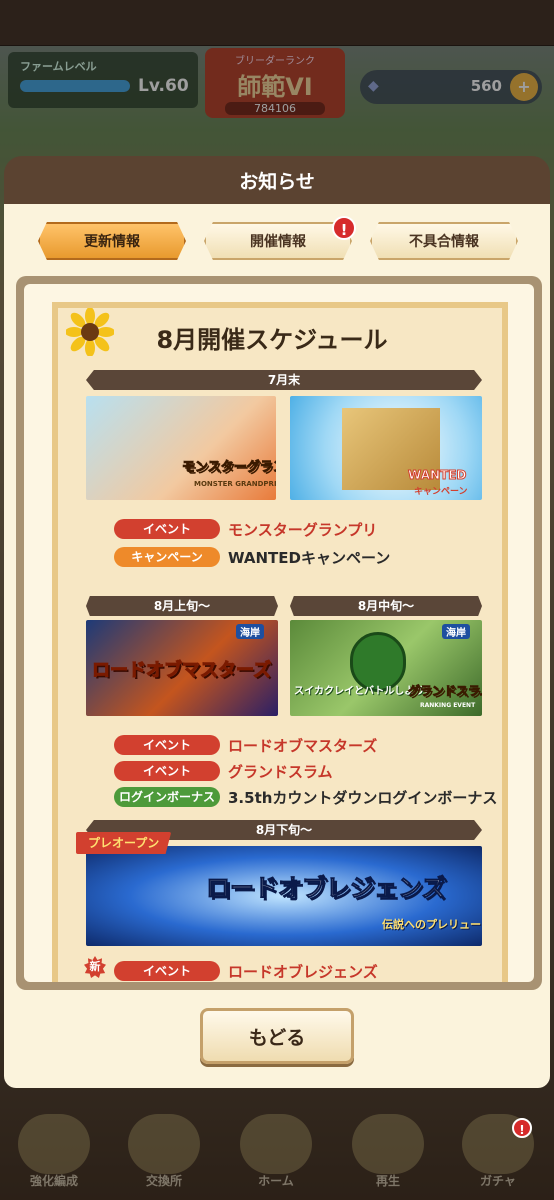  I want to click on schedule-row: ログインボーナス 3.5thカウントダウンログインボーナス, so click(305, 797).